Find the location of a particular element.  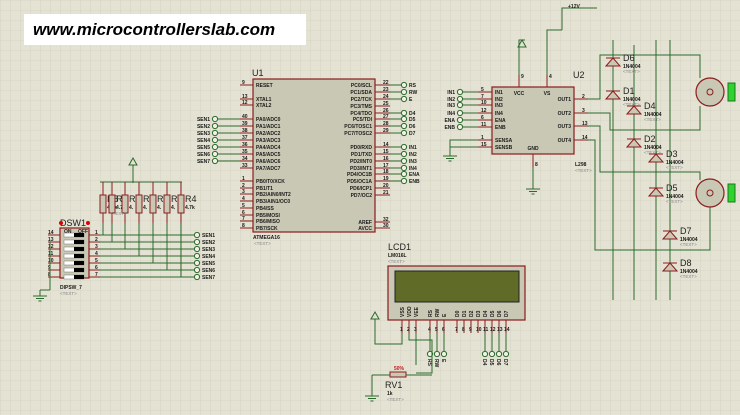

pin-number: 12 is located at coordinates (51, 247).